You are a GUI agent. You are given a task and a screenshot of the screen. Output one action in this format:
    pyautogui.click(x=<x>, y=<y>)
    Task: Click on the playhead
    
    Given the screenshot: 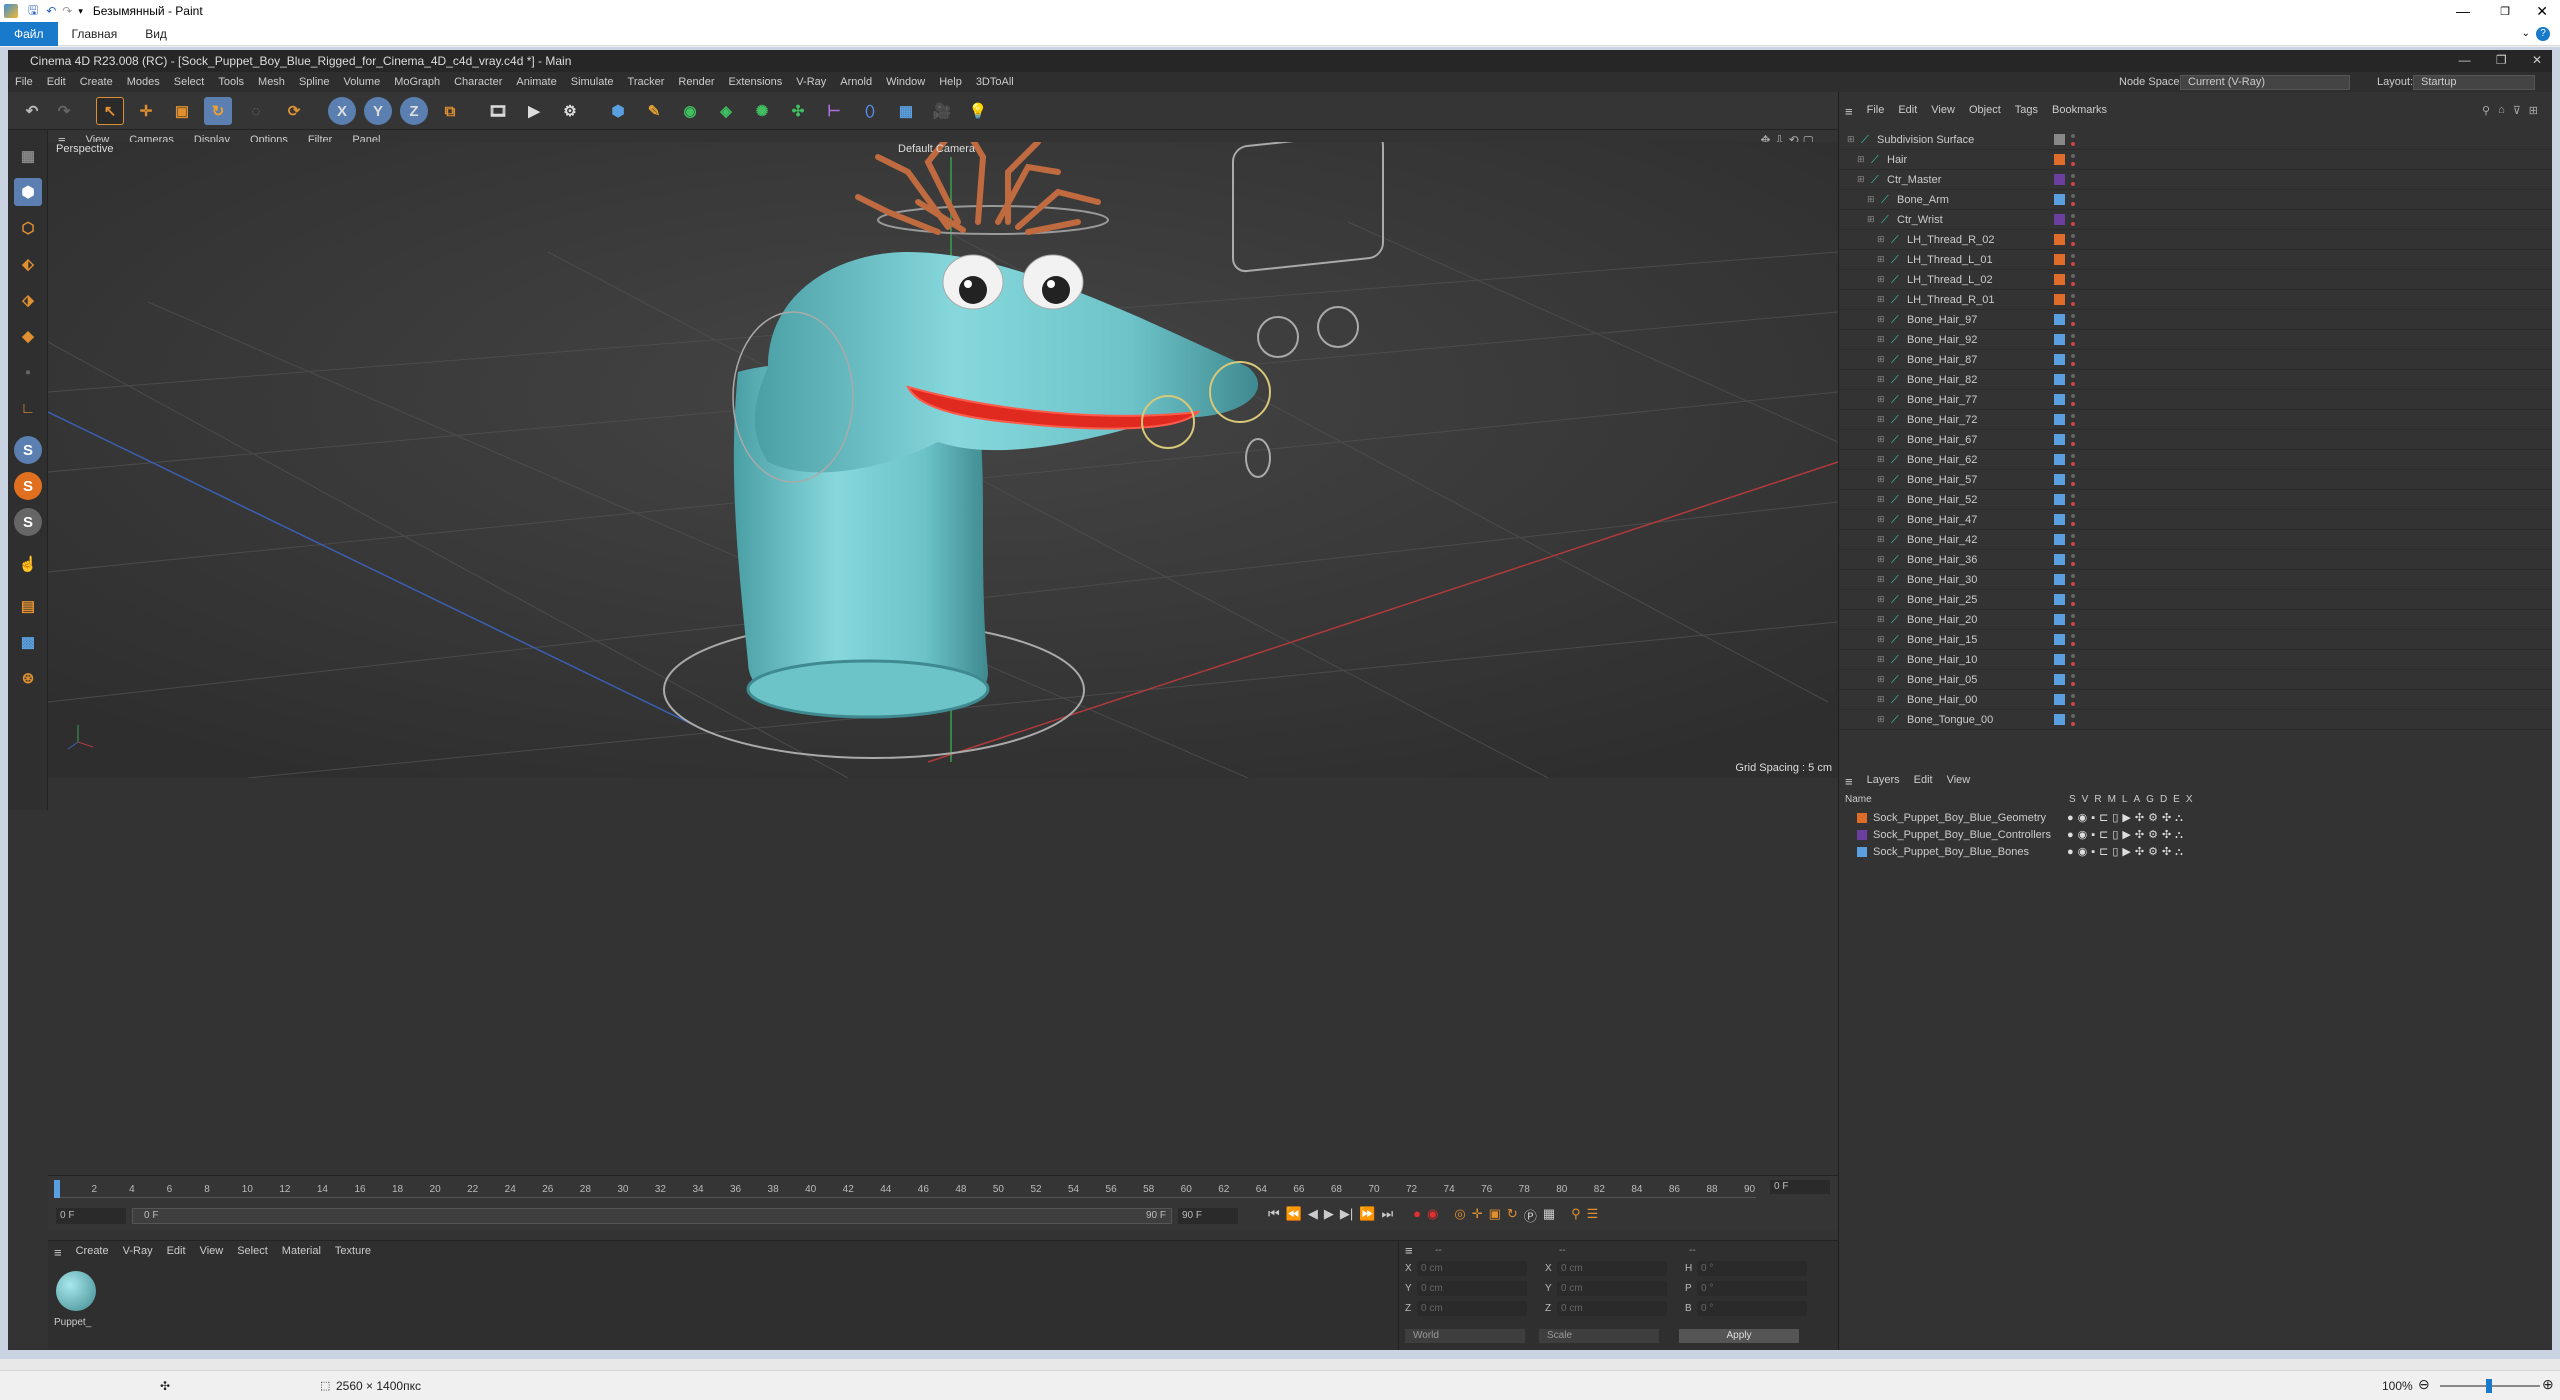 What is the action you would take?
    pyautogui.click(x=57, y=1189)
    